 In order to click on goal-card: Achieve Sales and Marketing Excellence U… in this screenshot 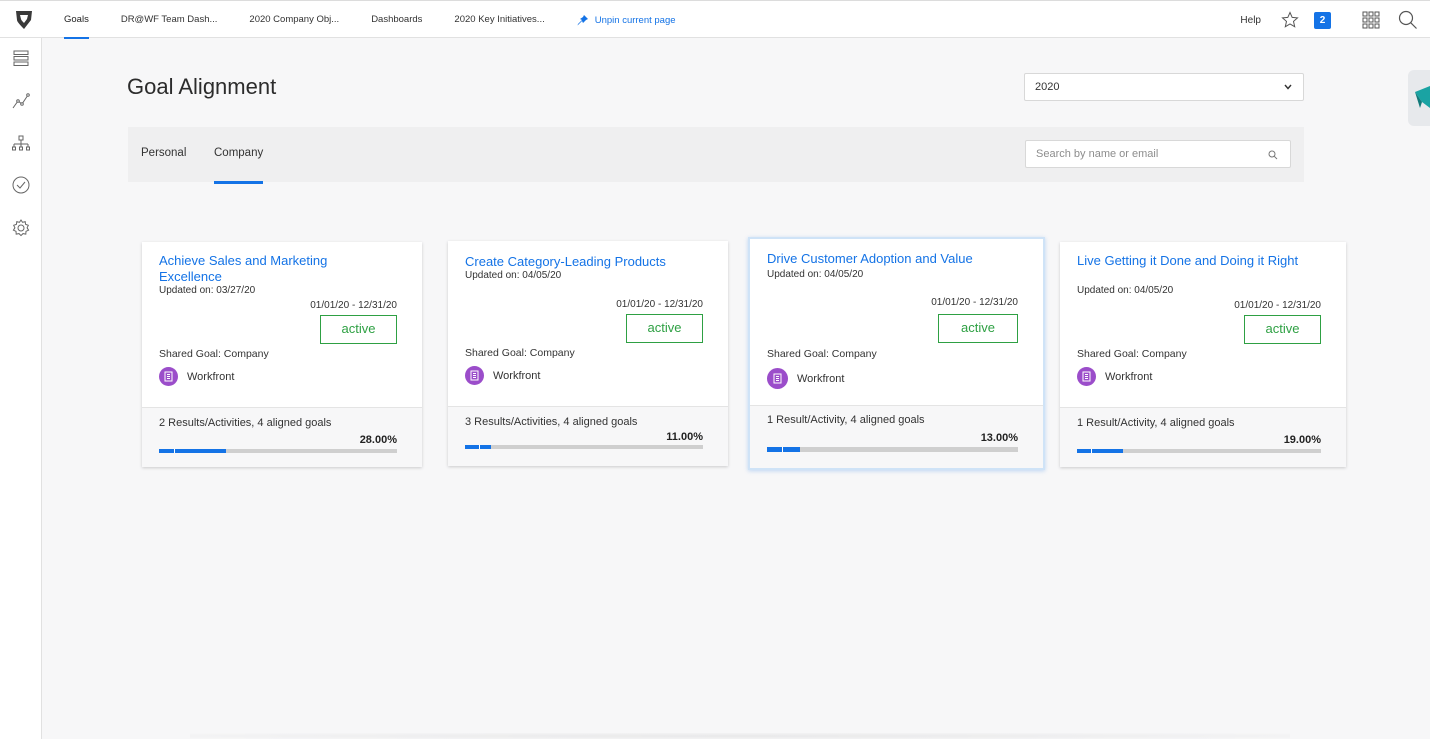, I will do `click(282, 354)`.